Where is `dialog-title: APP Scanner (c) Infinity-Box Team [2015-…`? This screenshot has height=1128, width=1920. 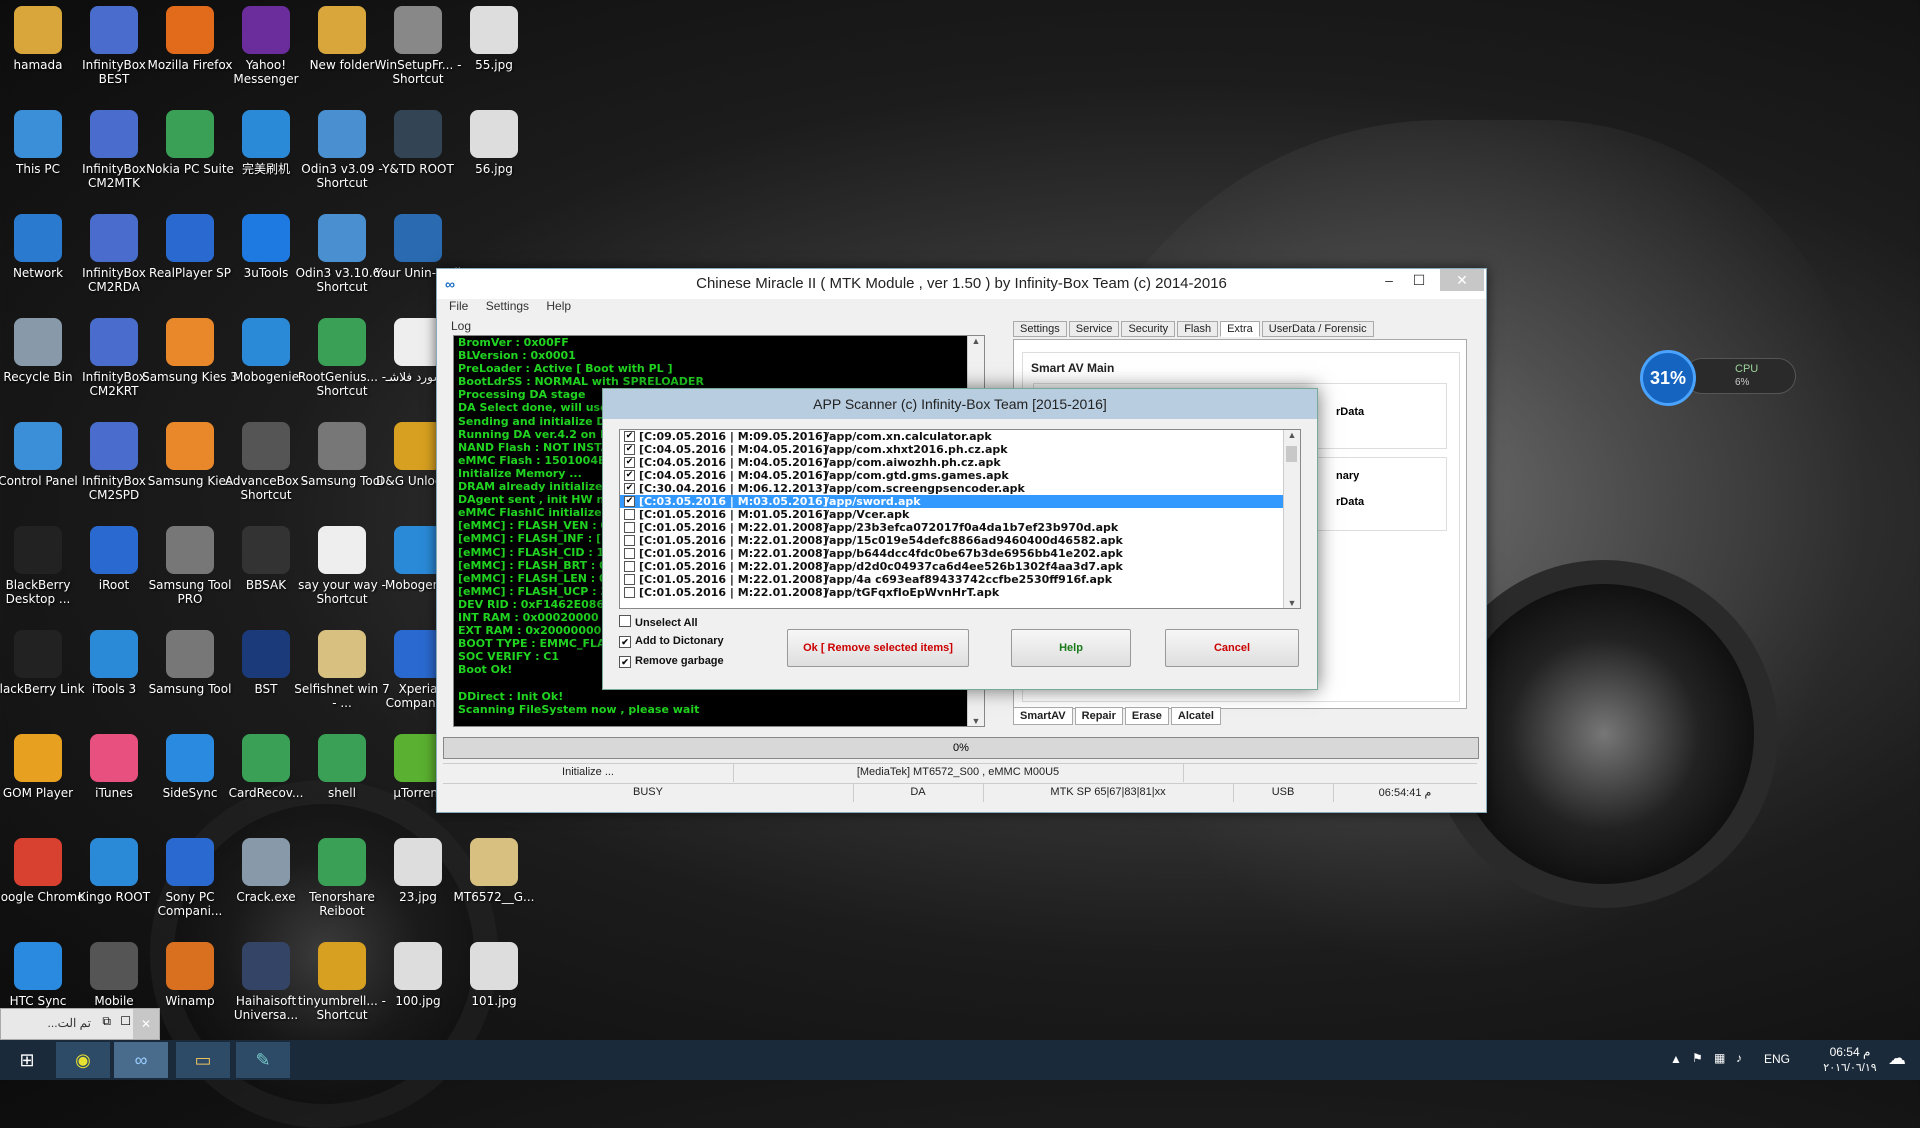
dialog-title: APP Scanner (c) Infinity-Box Team [2015-… is located at coordinates (960, 404).